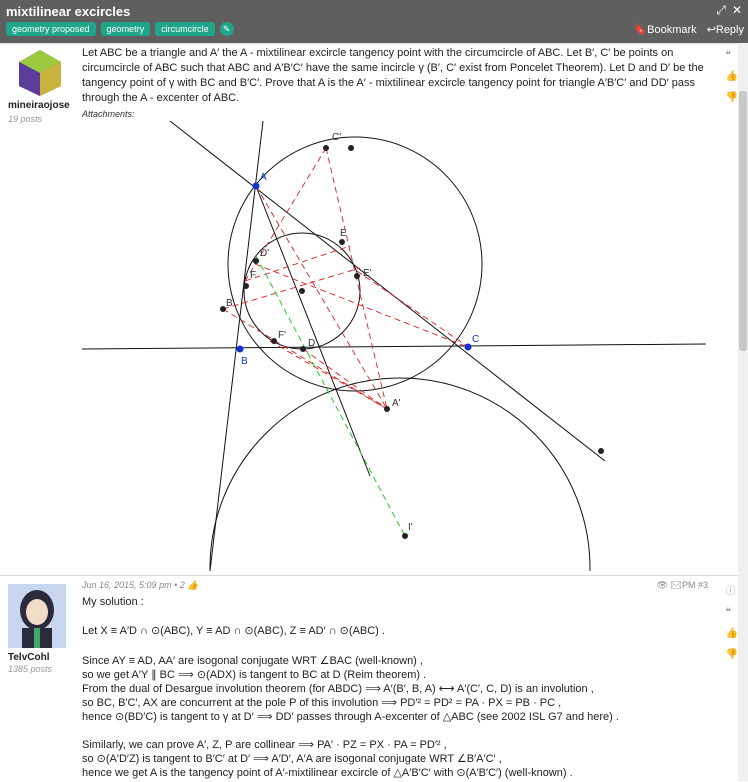 The height and width of the screenshot is (782, 748). Describe the element at coordinates (396, 403) in the screenshot. I see `label-a-prime: A'` at that location.